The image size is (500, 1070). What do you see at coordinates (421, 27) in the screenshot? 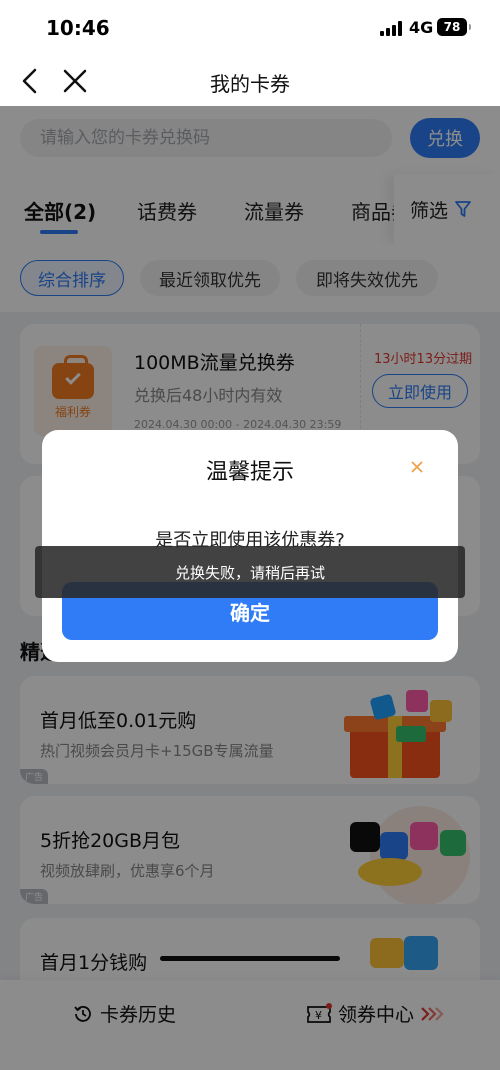
I see `network-label: 4G` at bounding box center [421, 27].